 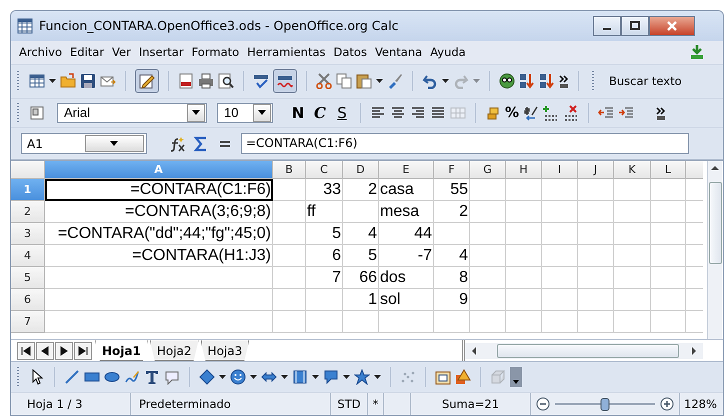 What do you see at coordinates (132, 112) in the screenshot?
I see `font-name-field: Arial` at bounding box center [132, 112].